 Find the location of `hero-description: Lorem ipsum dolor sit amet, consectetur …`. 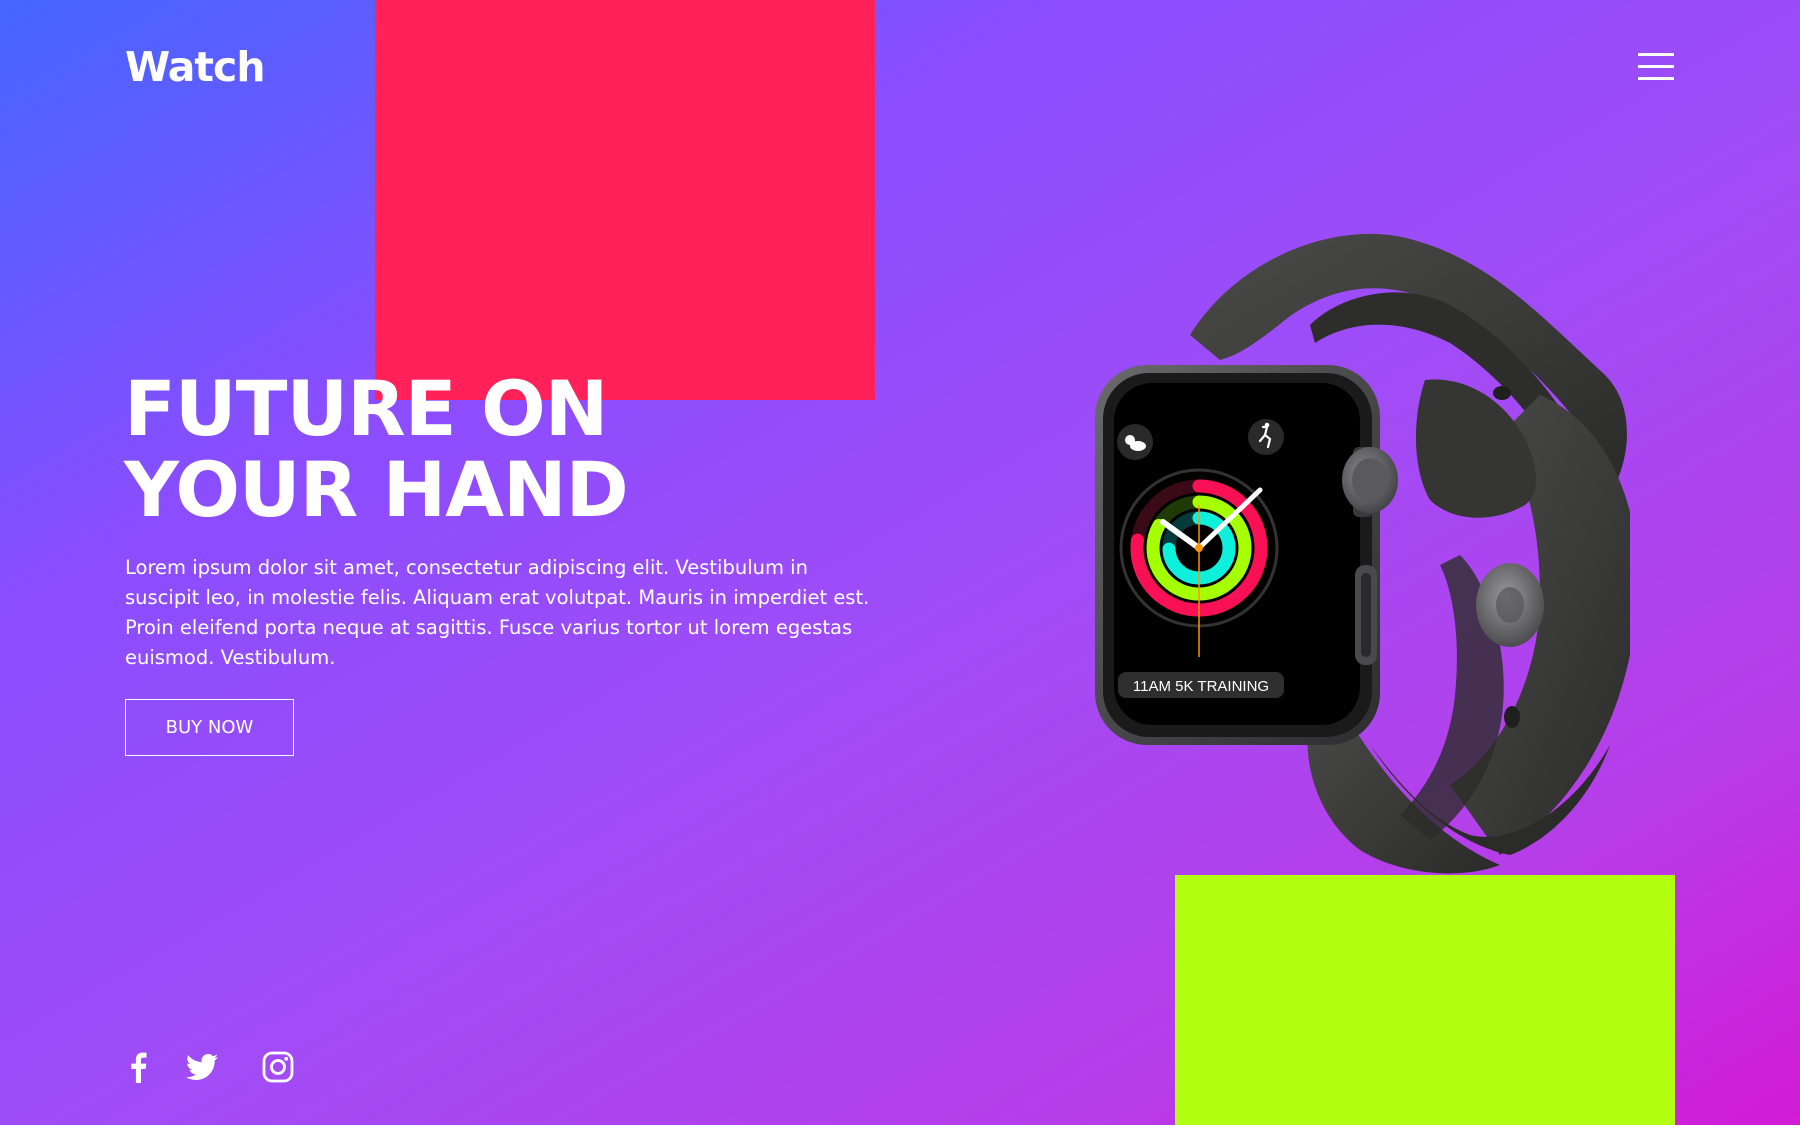

hero-description: Lorem ipsum dolor sit amet, consectetur … is located at coordinates (497, 612).